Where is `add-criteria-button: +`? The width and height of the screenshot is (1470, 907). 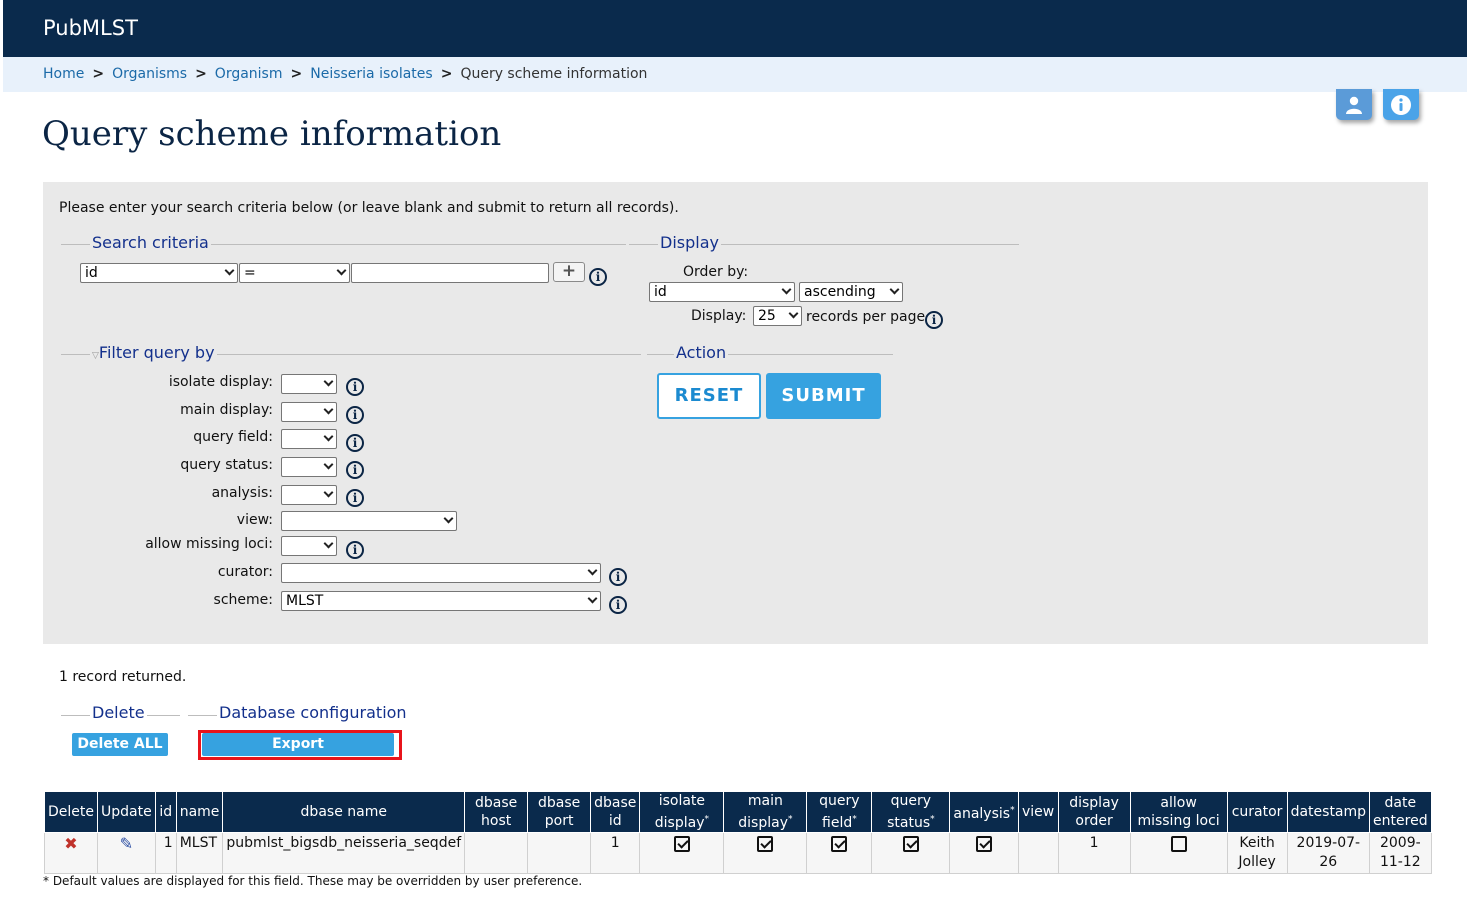
add-criteria-button: + is located at coordinates (569, 272).